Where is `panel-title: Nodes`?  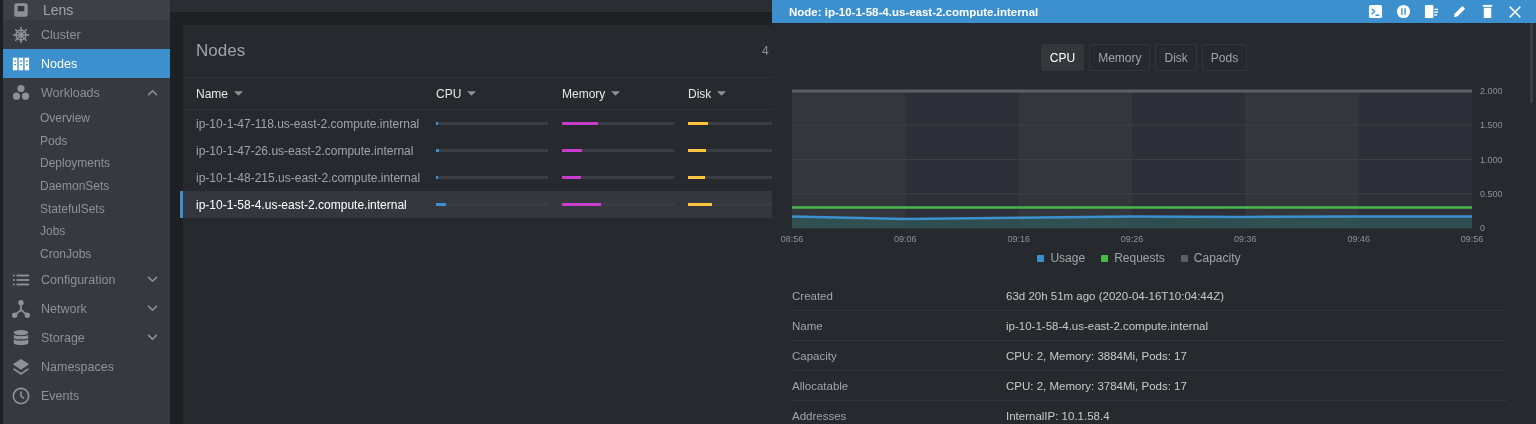
panel-title: Nodes is located at coordinates (221, 51).